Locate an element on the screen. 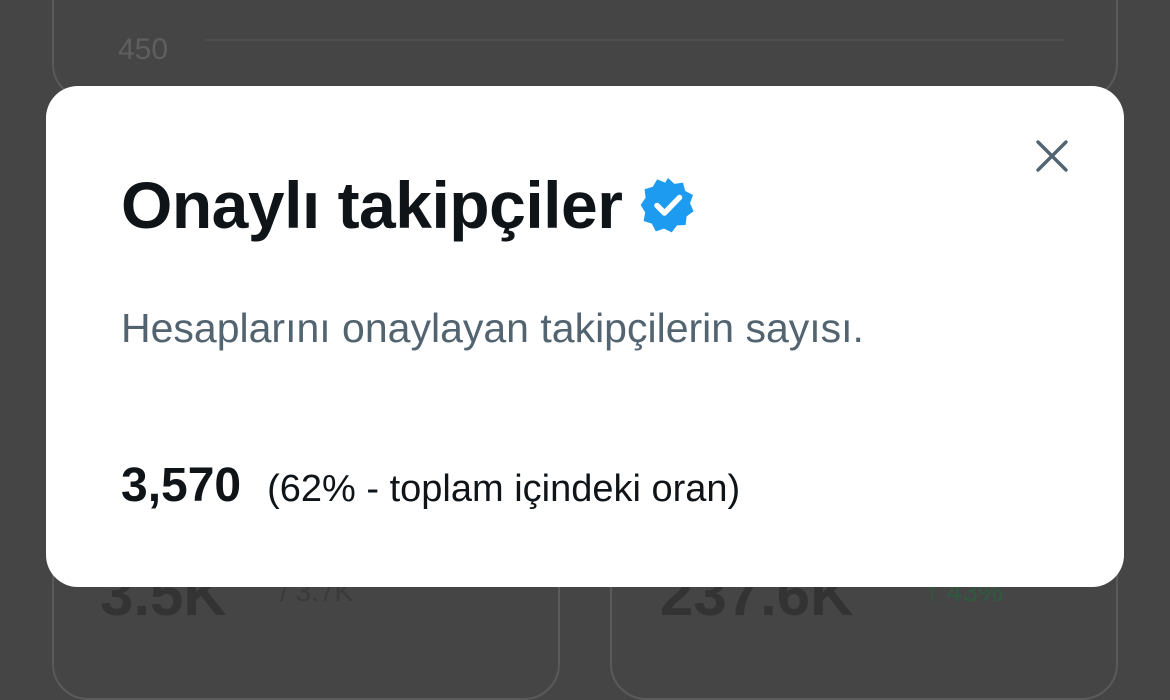  chart-axis-label: 450 is located at coordinates (143, 49).